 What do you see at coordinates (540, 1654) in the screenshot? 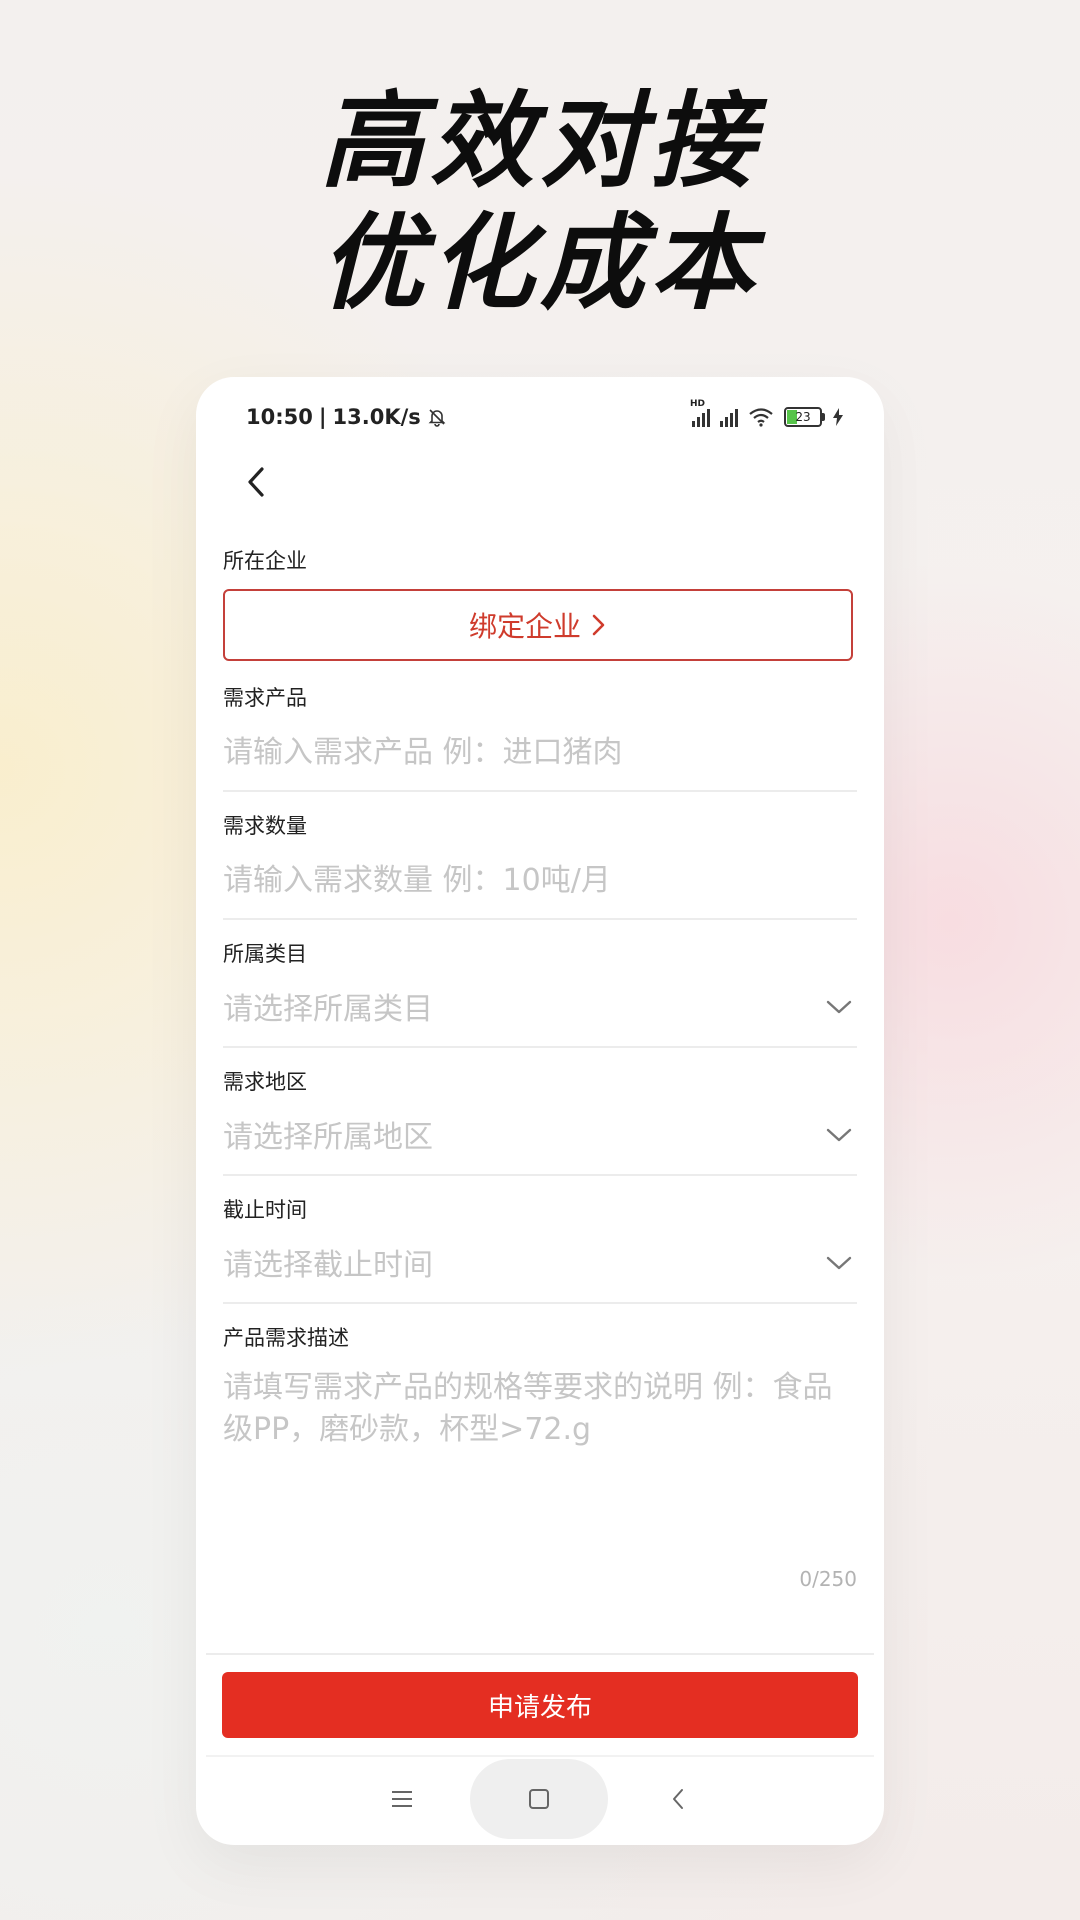
I see `footer-divider` at bounding box center [540, 1654].